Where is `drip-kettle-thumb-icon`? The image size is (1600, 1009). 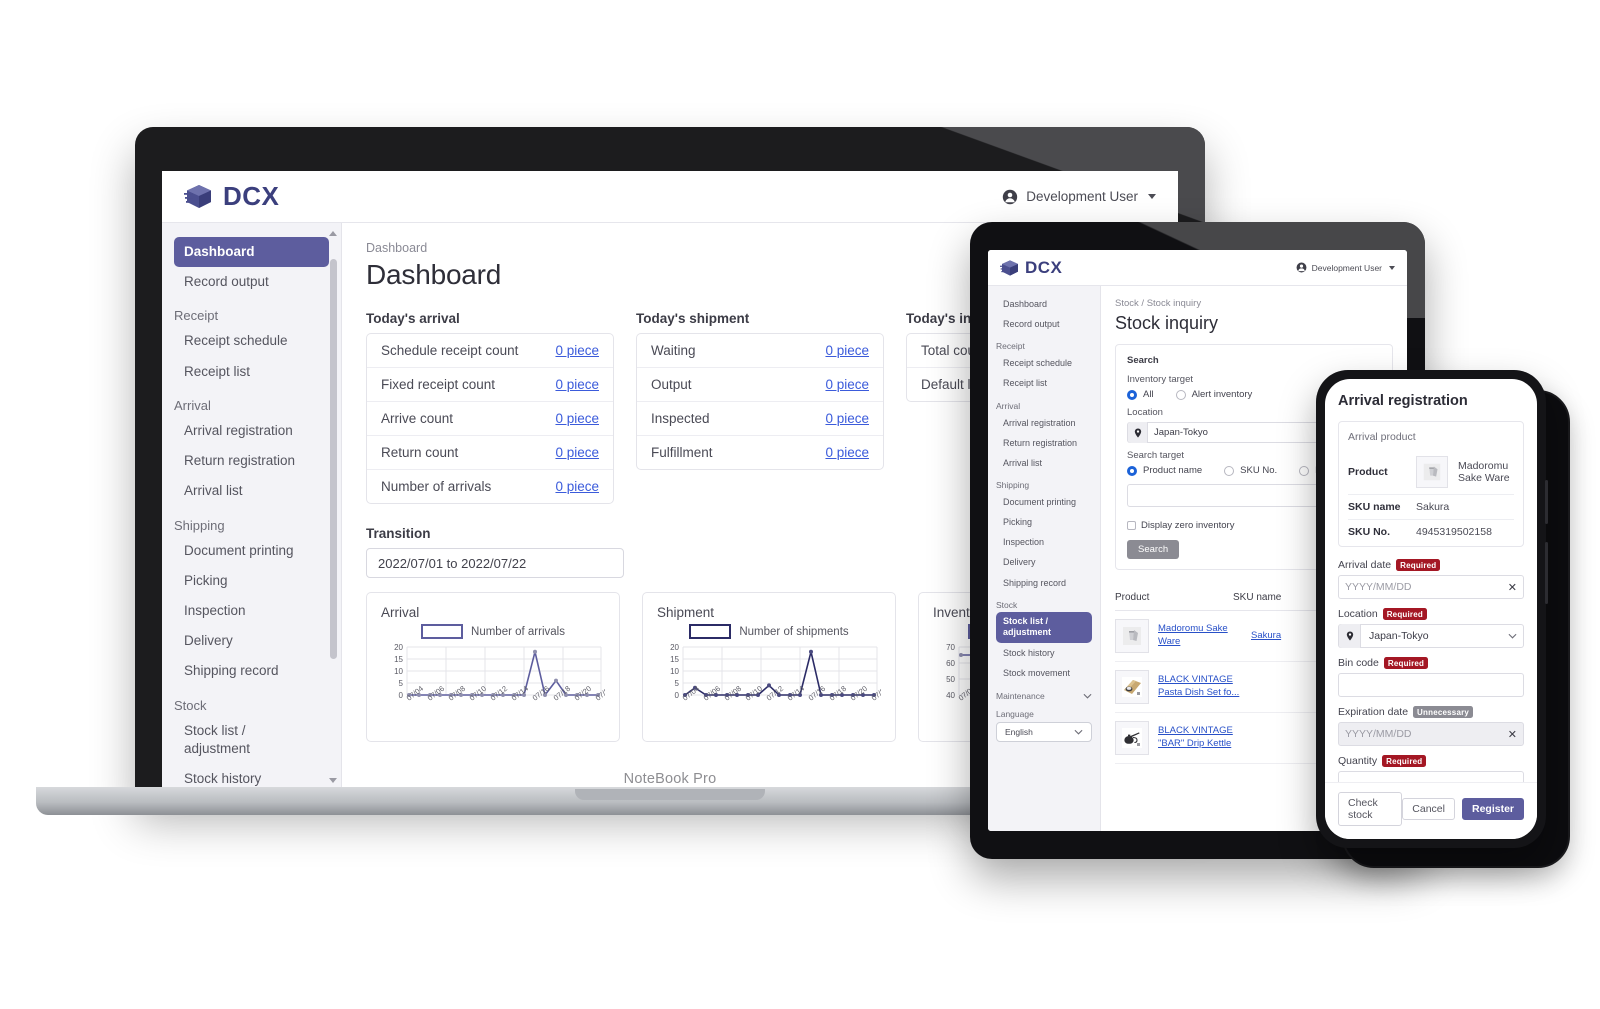
drip-kettle-thumb-icon is located at coordinates (1132, 738).